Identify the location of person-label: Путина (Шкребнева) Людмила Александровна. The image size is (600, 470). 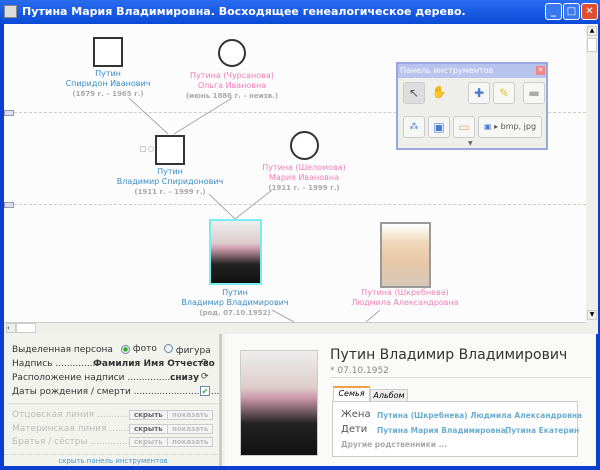
(404, 298).